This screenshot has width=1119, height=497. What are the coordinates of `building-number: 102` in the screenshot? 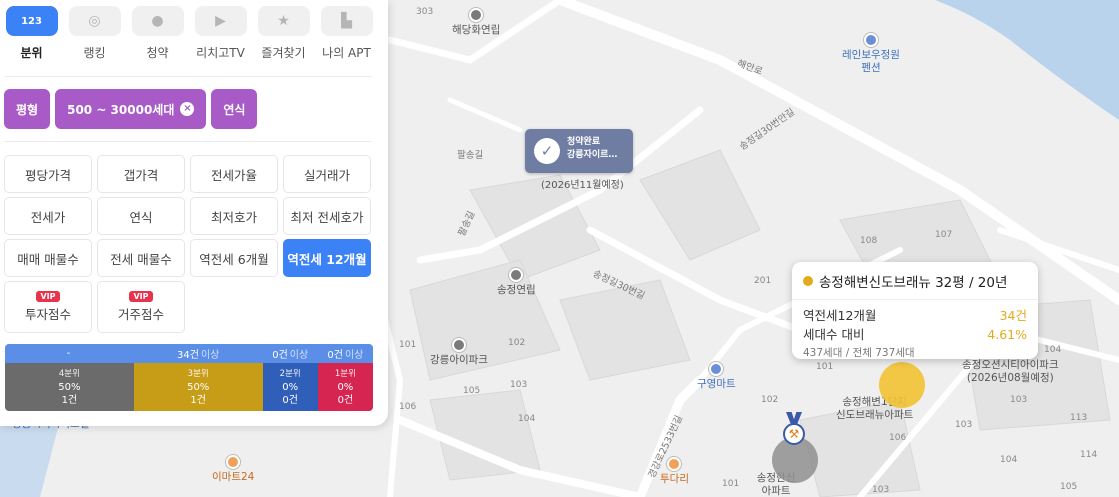 It's located at (770, 400).